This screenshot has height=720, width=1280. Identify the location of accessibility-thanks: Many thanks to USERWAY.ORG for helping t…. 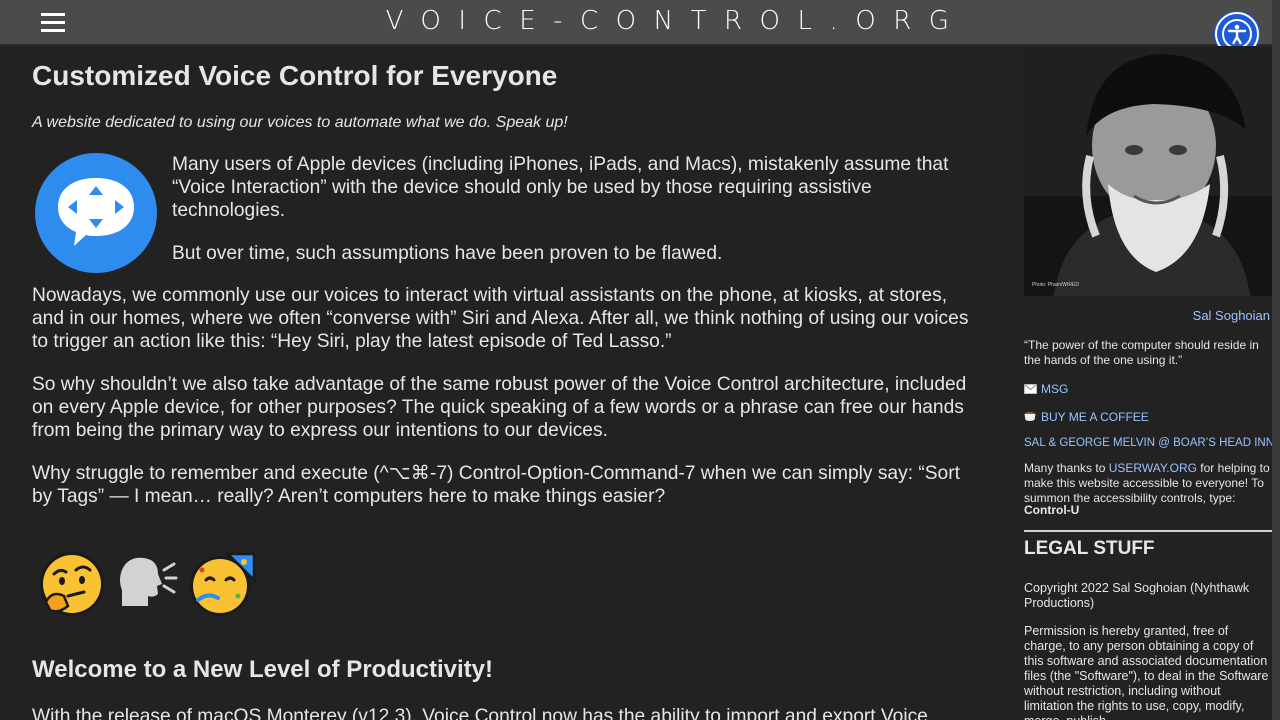
(1148, 483).